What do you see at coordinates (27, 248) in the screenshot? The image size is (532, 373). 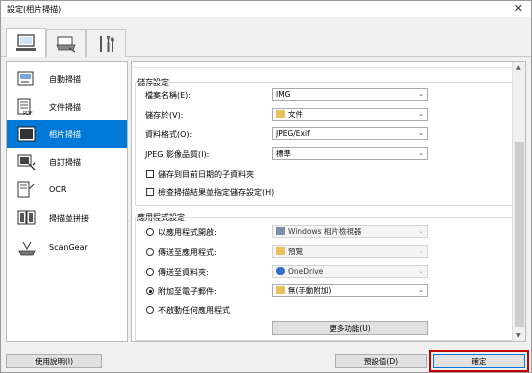 I see `scangear-icon` at bounding box center [27, 248].